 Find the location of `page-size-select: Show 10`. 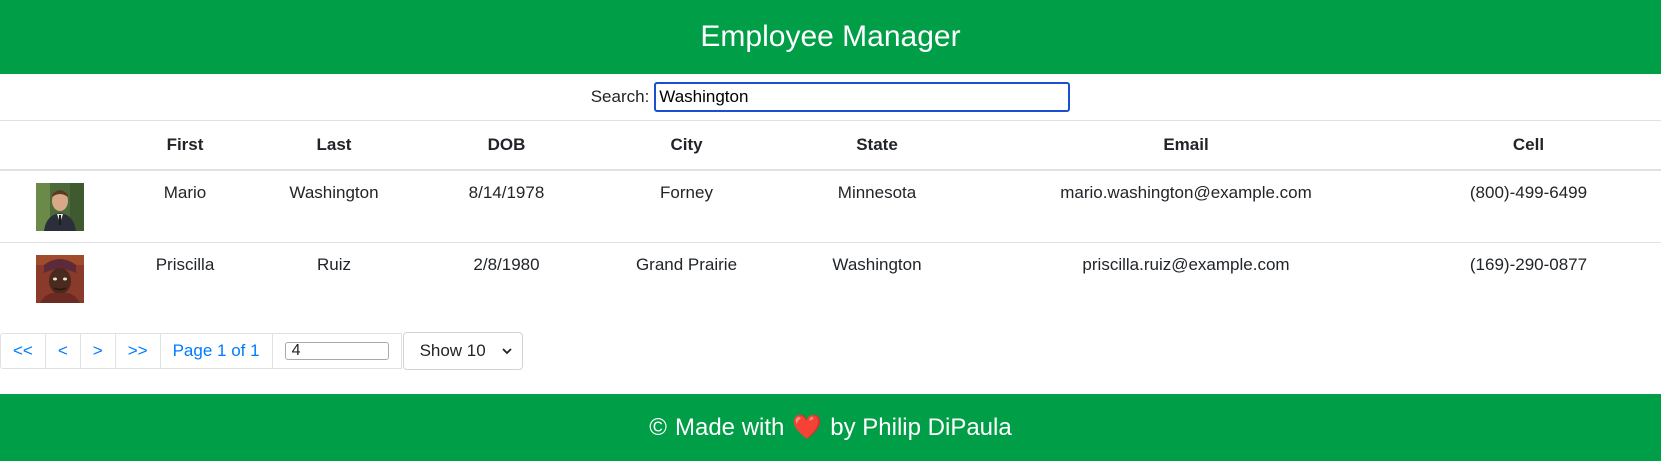

page-size-select: Show 10 is located at coordinates (462, 351).